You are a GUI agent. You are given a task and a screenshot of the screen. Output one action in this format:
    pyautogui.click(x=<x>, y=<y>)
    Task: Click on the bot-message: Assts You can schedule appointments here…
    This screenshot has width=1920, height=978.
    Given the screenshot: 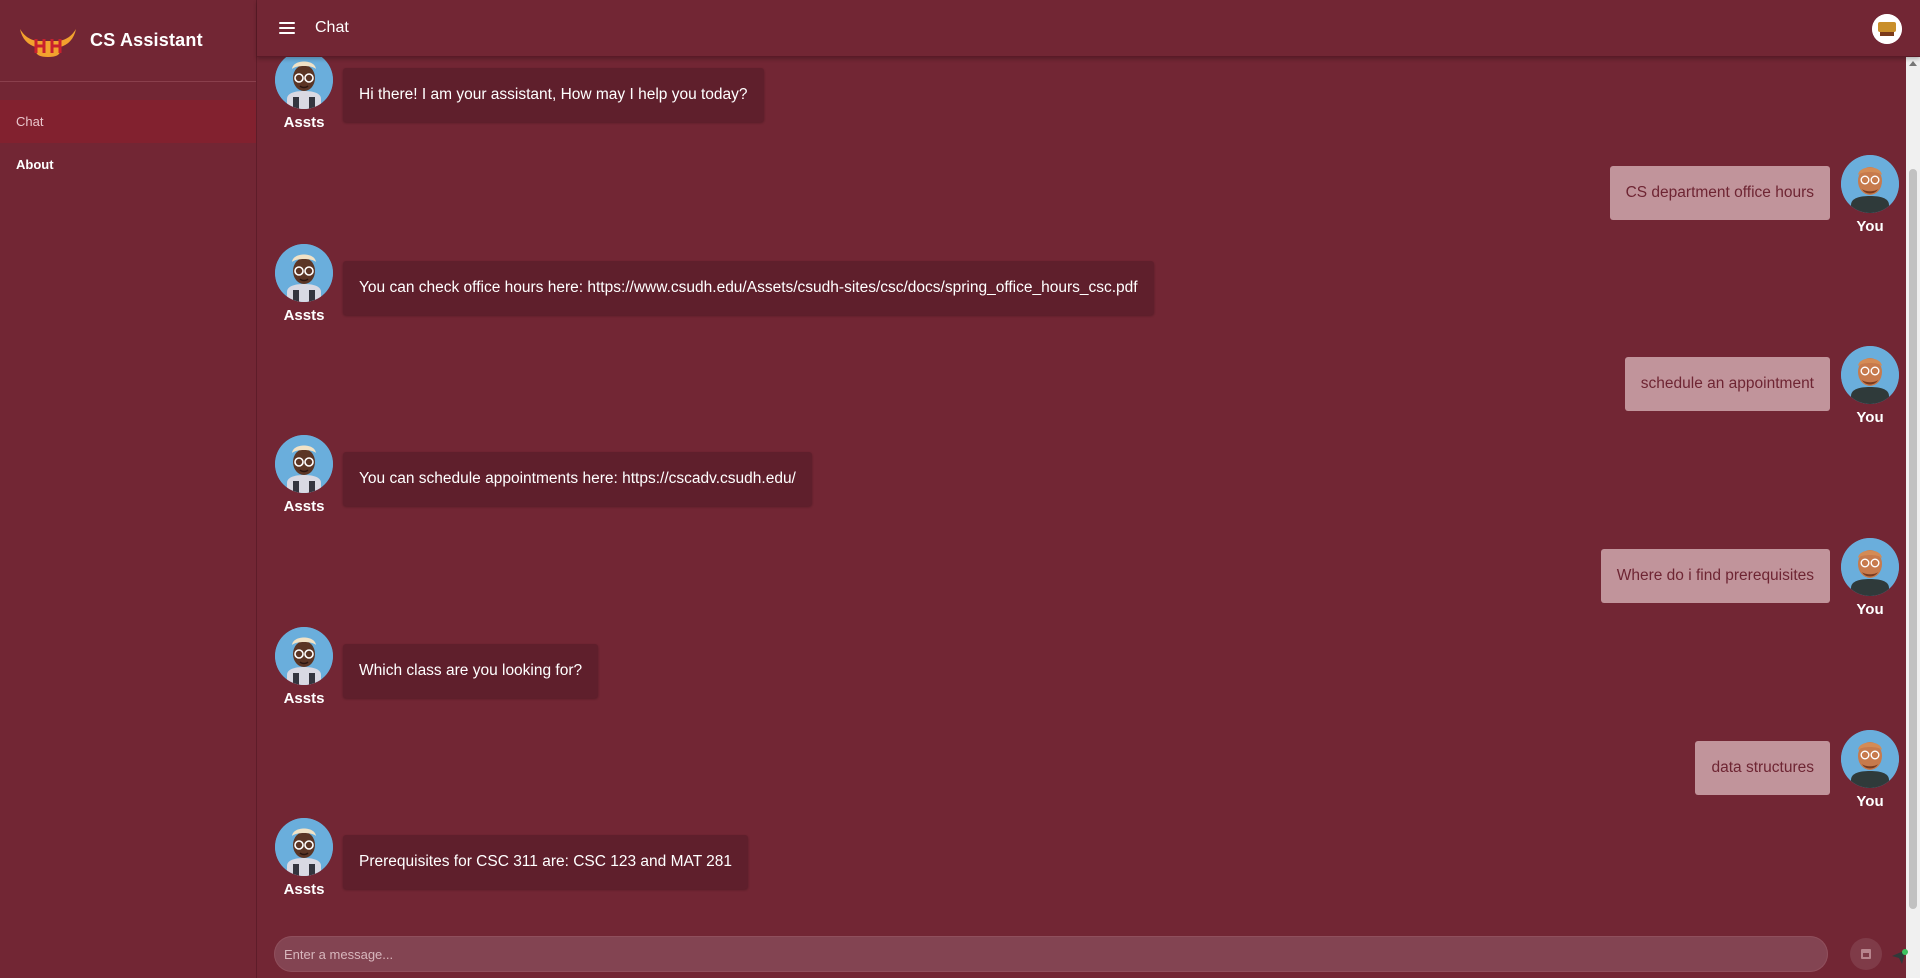 What is the action you would take?
    pyautogui.click(x=543, y=475)
    